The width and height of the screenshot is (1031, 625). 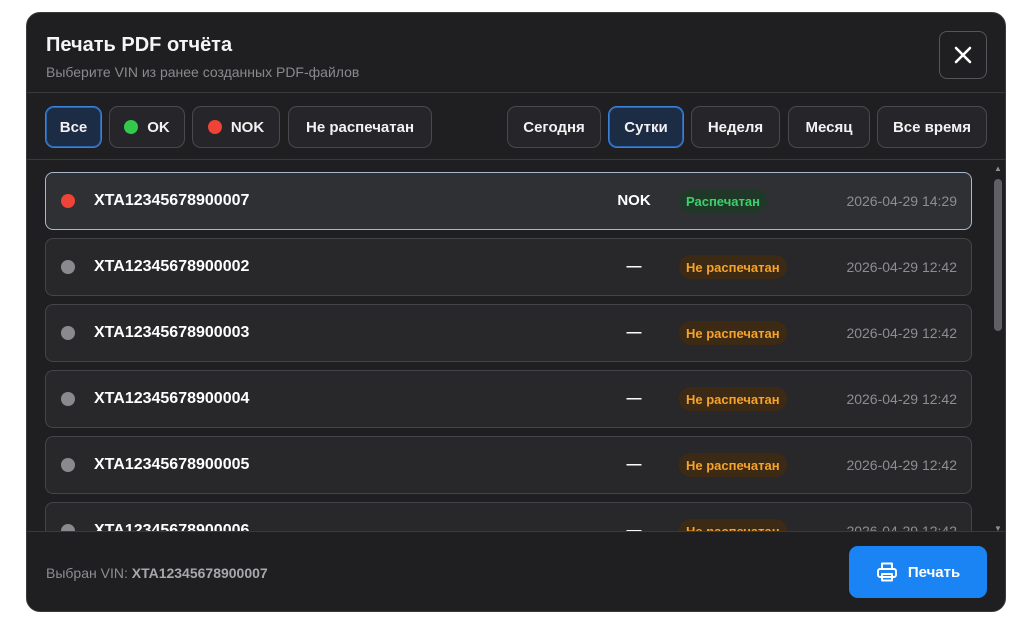 I want to click on filter-nok: NOK, so click(x=236, y=127).